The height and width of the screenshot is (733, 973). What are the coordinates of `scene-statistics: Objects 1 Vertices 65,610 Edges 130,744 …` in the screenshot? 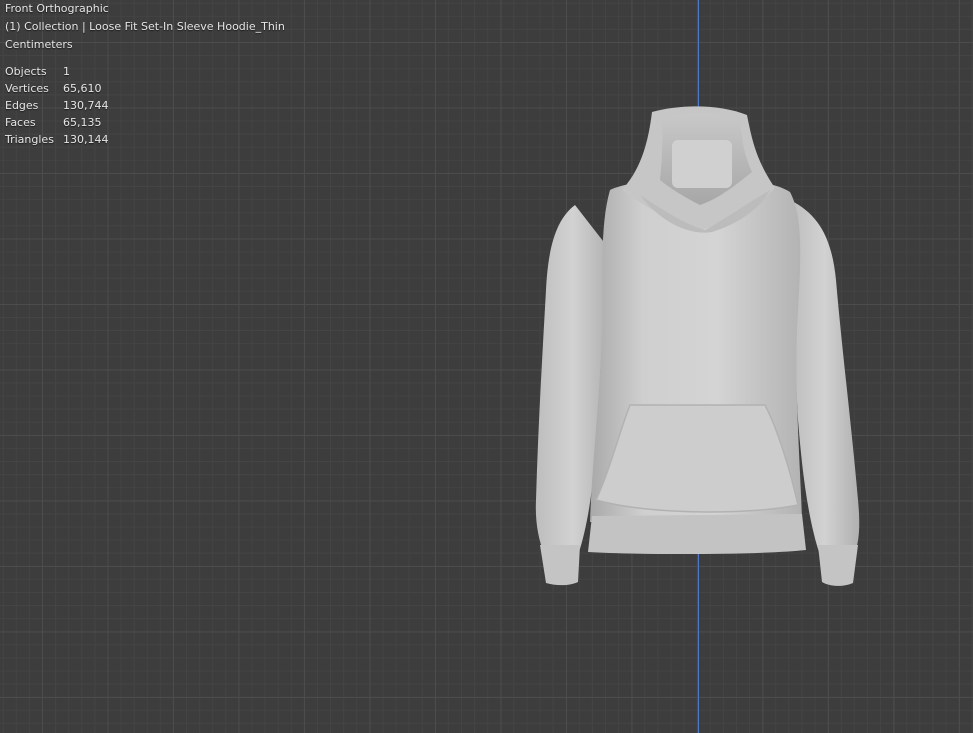 It's located at (57, 105).